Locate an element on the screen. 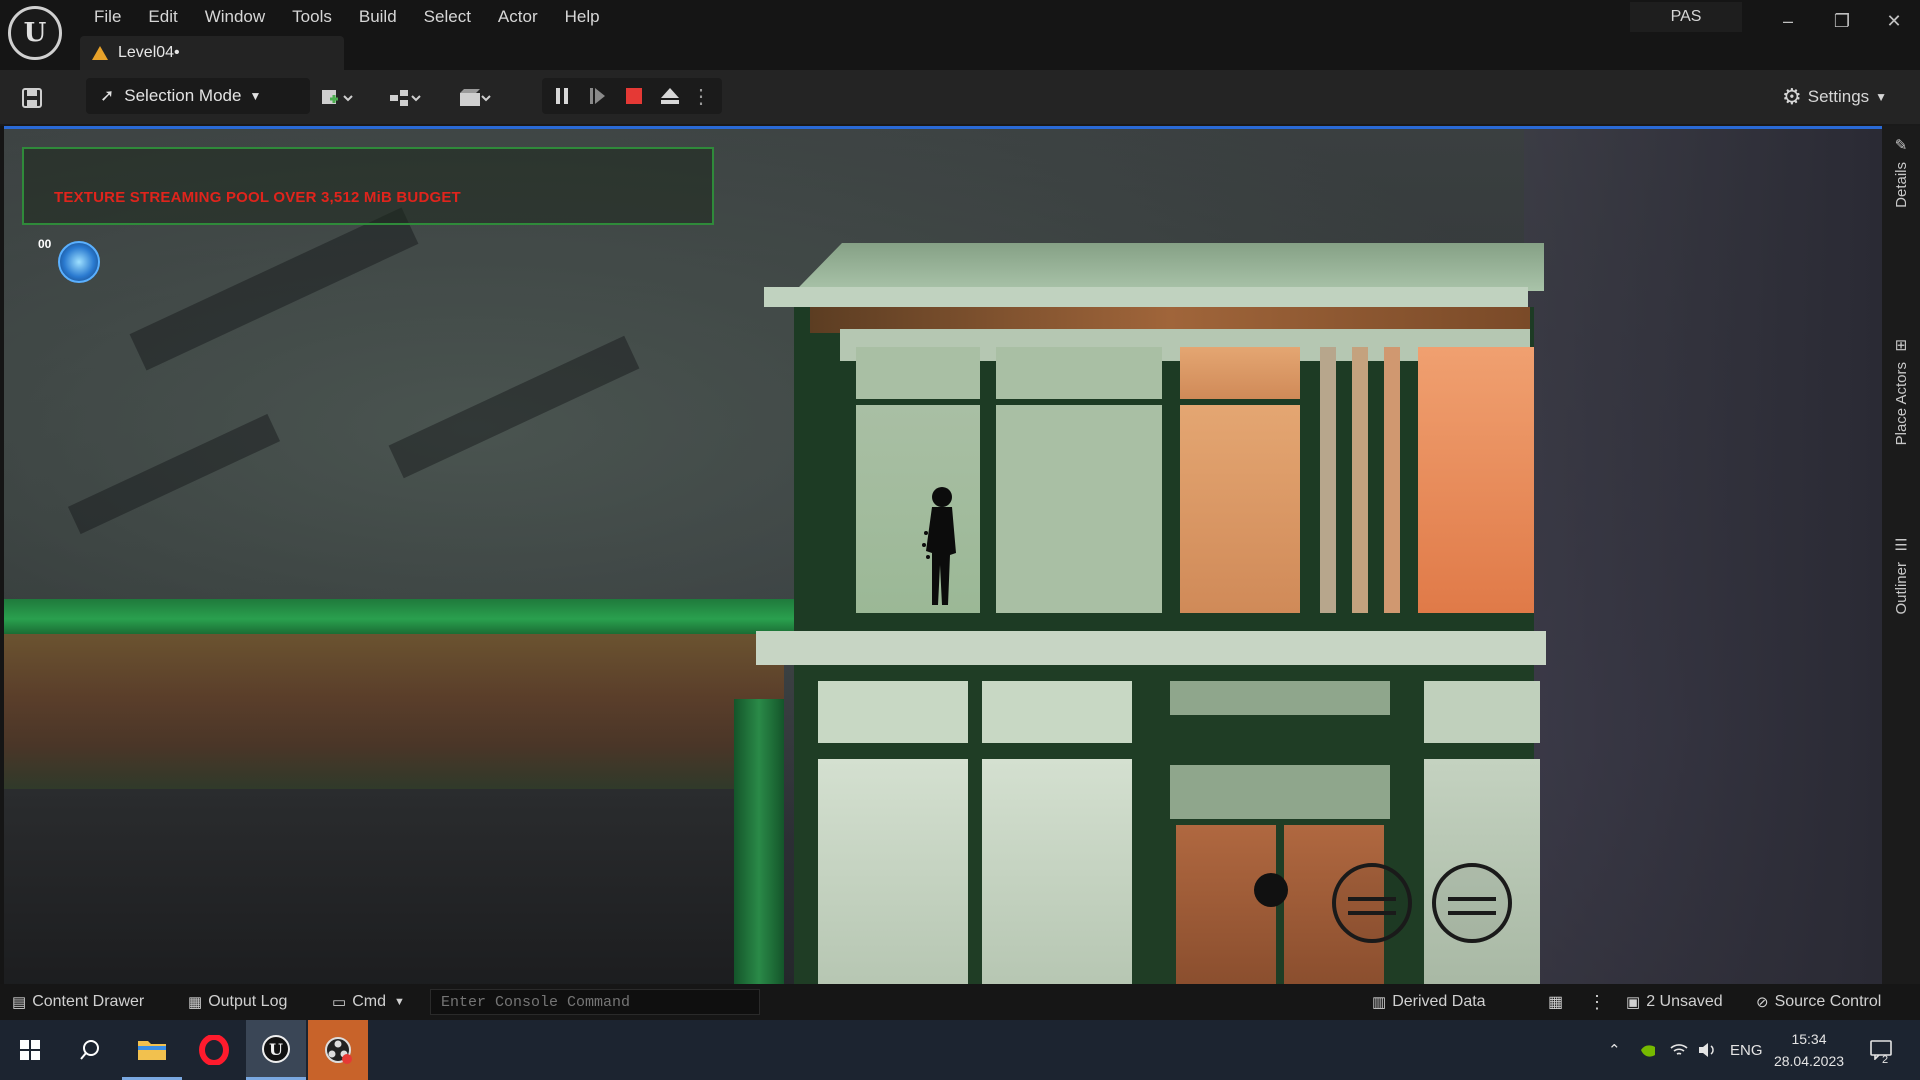  selection-mode-dropdown: ➚ Selection Mode ▼ is located at coordinates (198, 96).